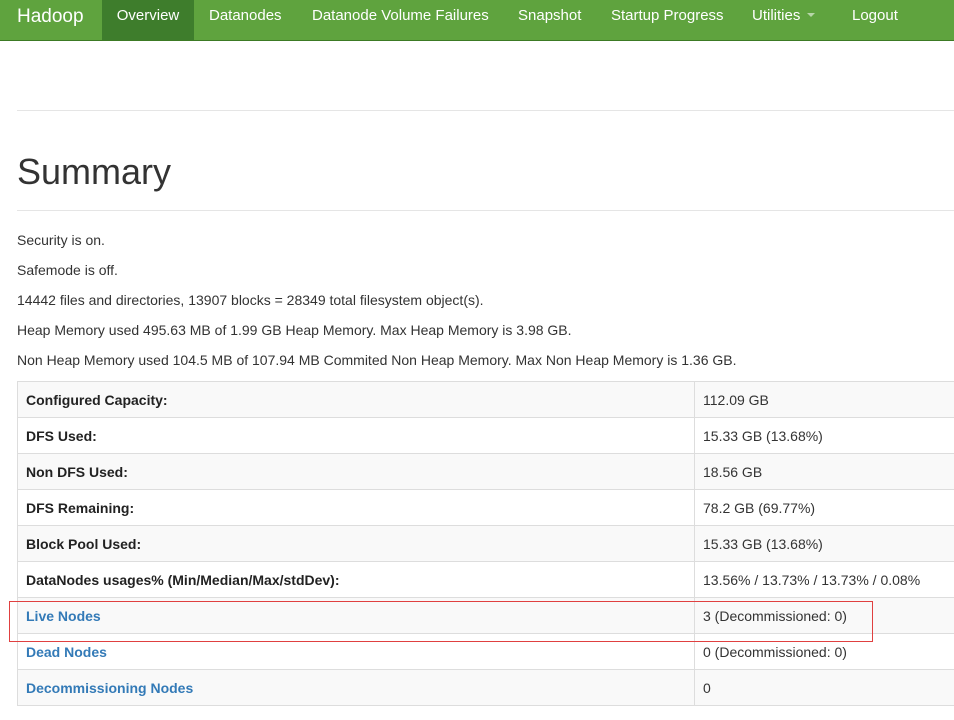  Describe the element at coordinates (875, 20) in the screenshot. I see `nav-tab-logout: Logout` at that location.